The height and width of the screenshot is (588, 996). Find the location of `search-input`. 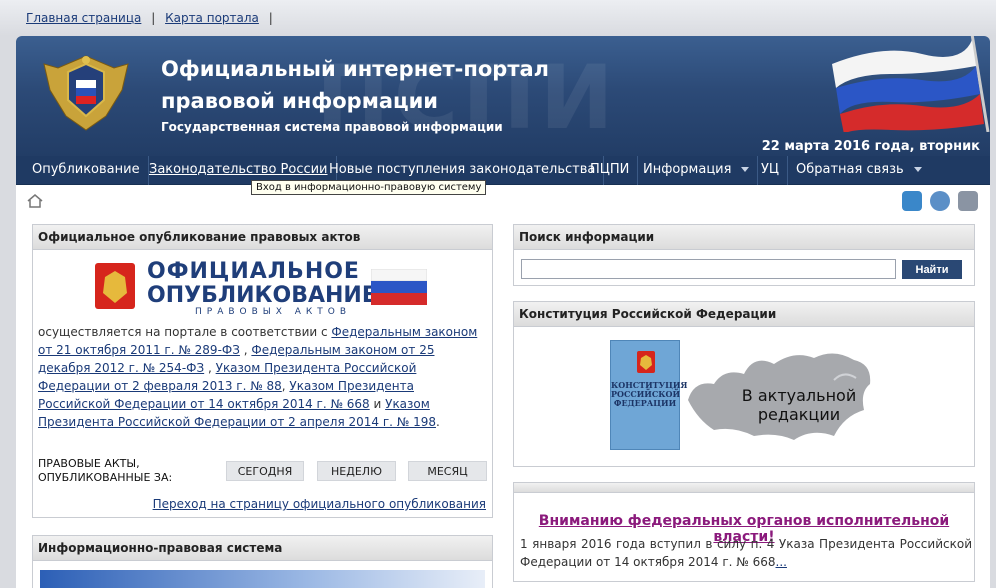

search-input is located at coordinates (708, 269).